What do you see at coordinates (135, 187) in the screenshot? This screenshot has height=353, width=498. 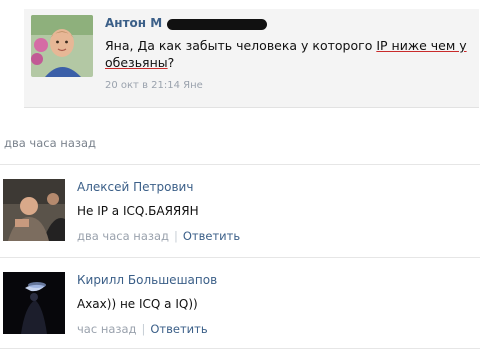 I see `comment-author-alexey: Алексей Петрович` at bounding box center [135, 187].